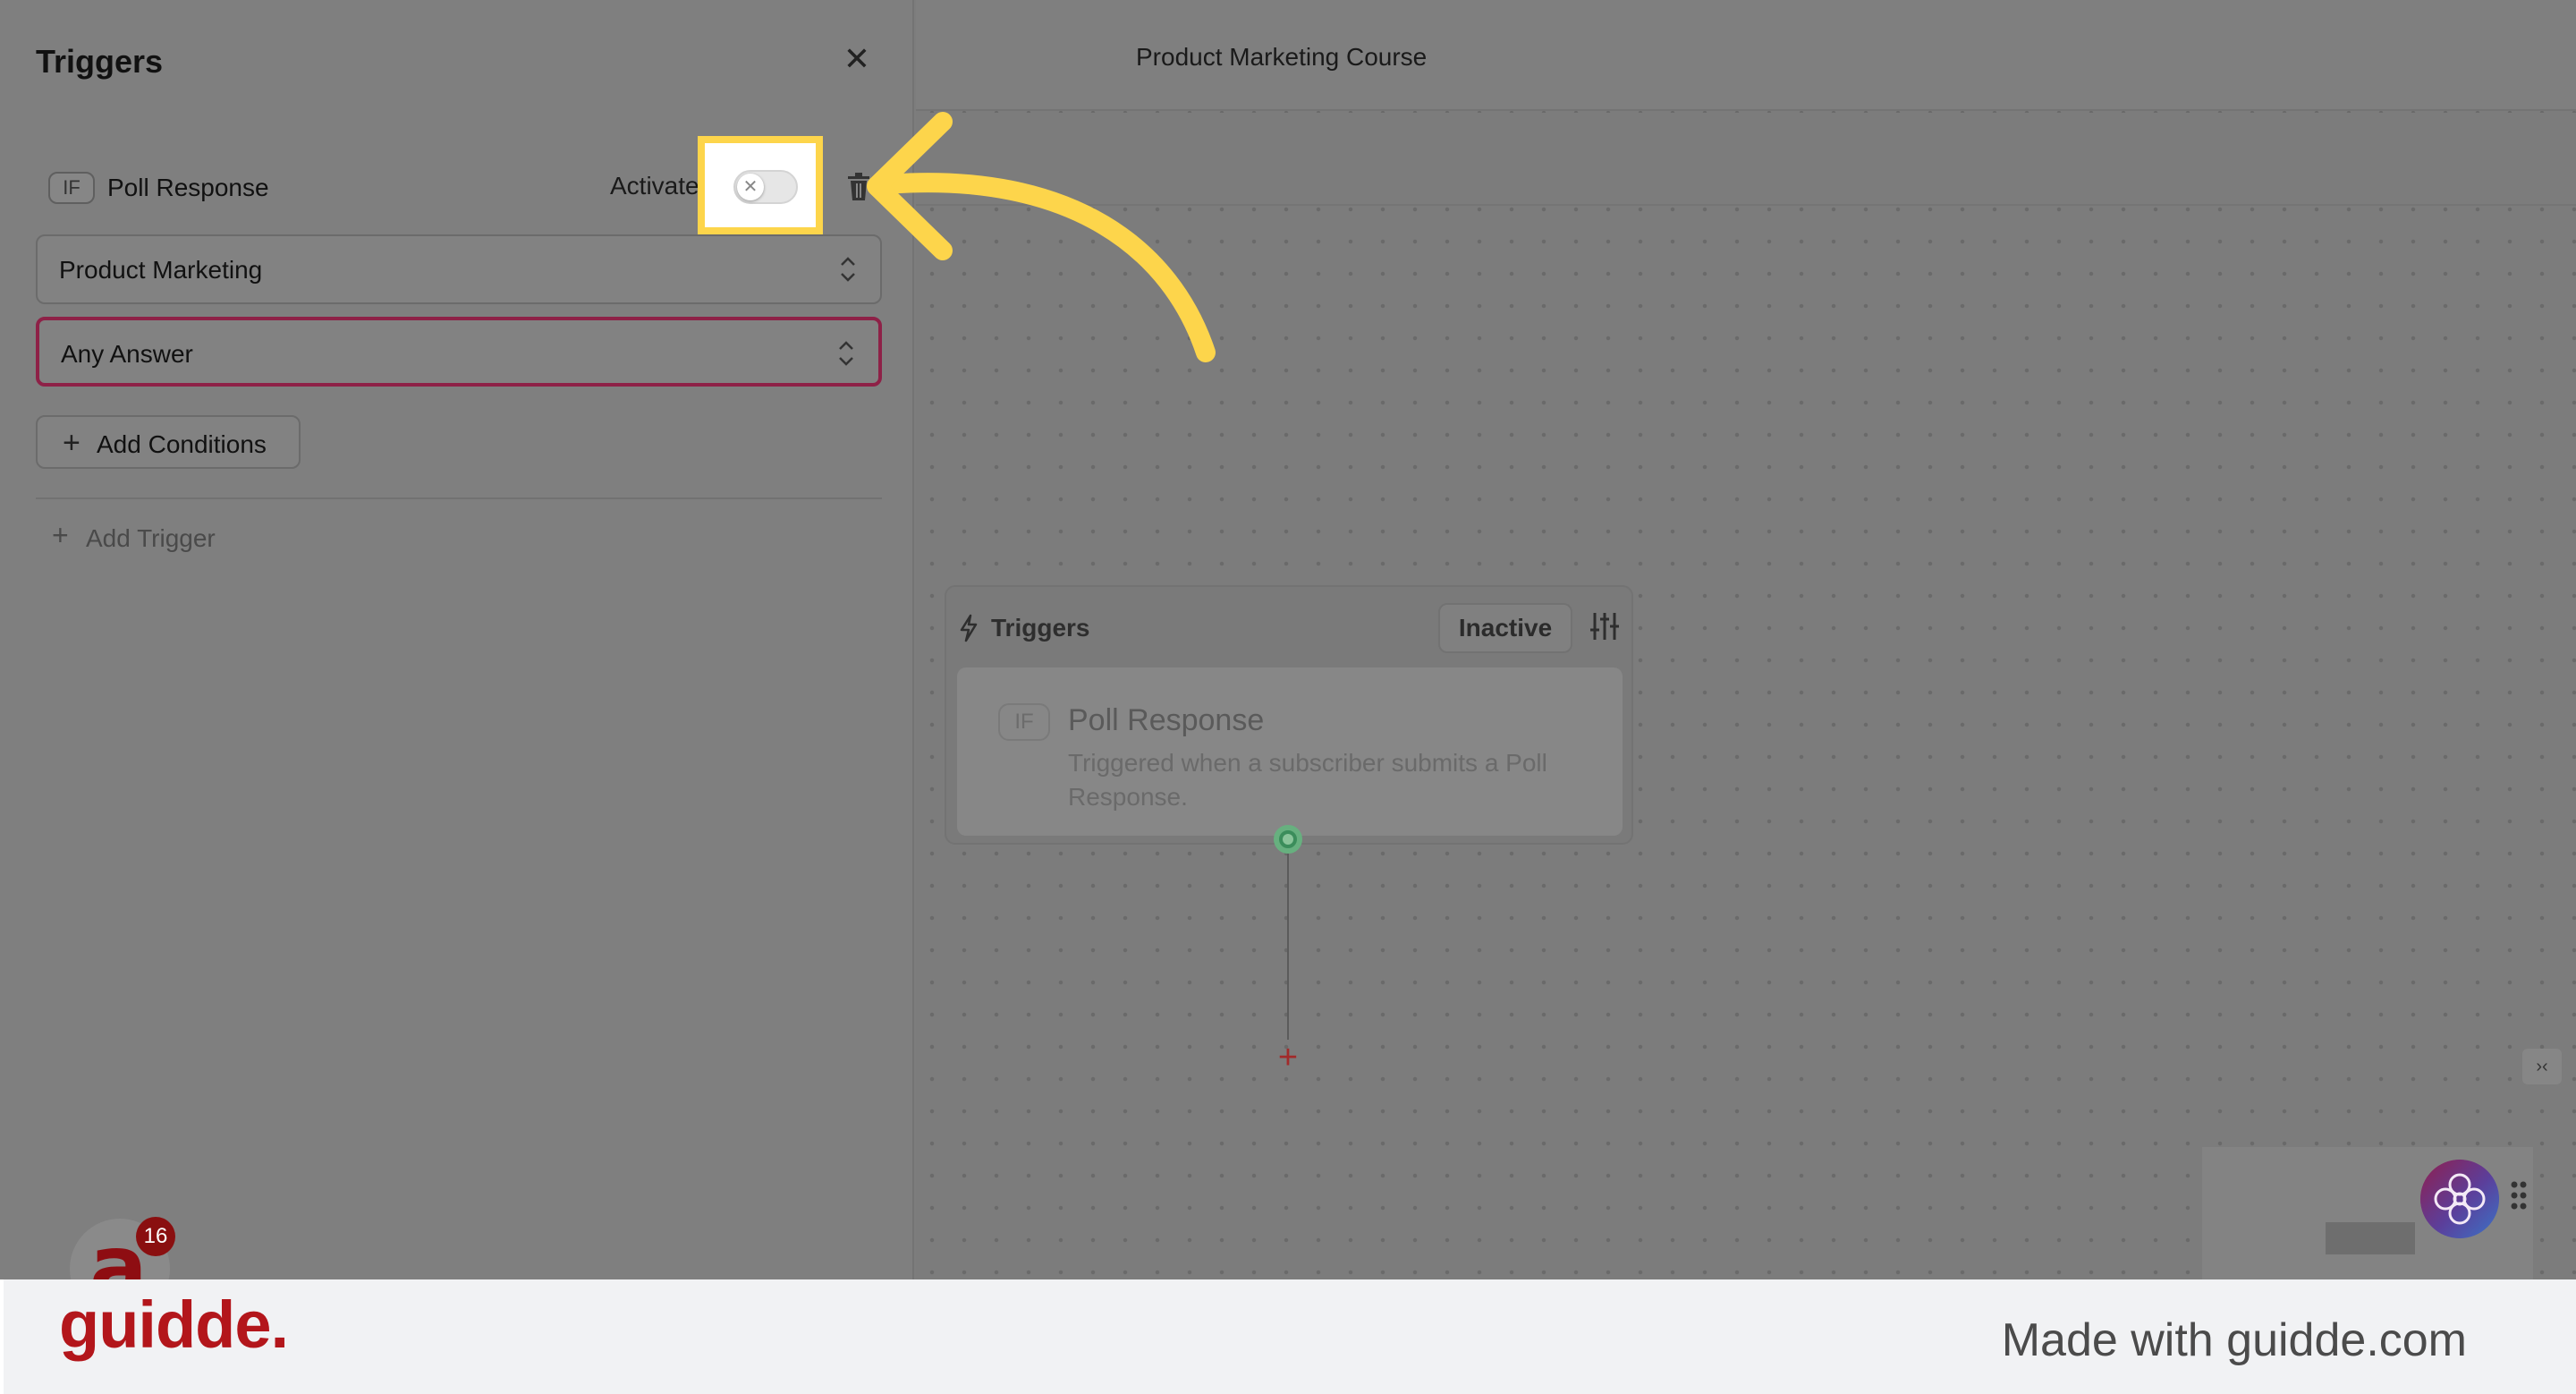  What do you see at coordinates (2459, 1199) in the screenshot?
I see `ai-assistant-icon` at bounding box center [2459, 1199].